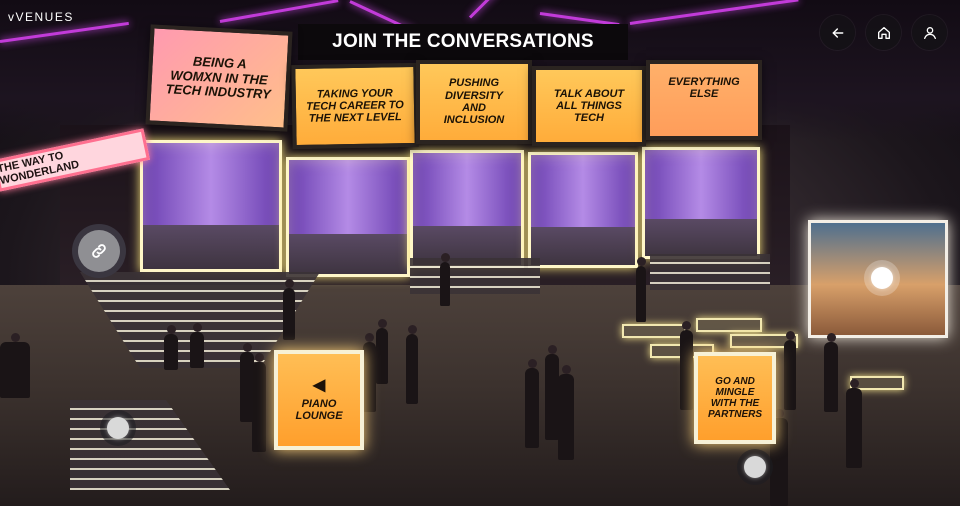  What do you see at coordinates (319, 410) in the screenshot?
I see `piano-lounge-label: PIANO LOUNGE` at bounding box center [319, 410].